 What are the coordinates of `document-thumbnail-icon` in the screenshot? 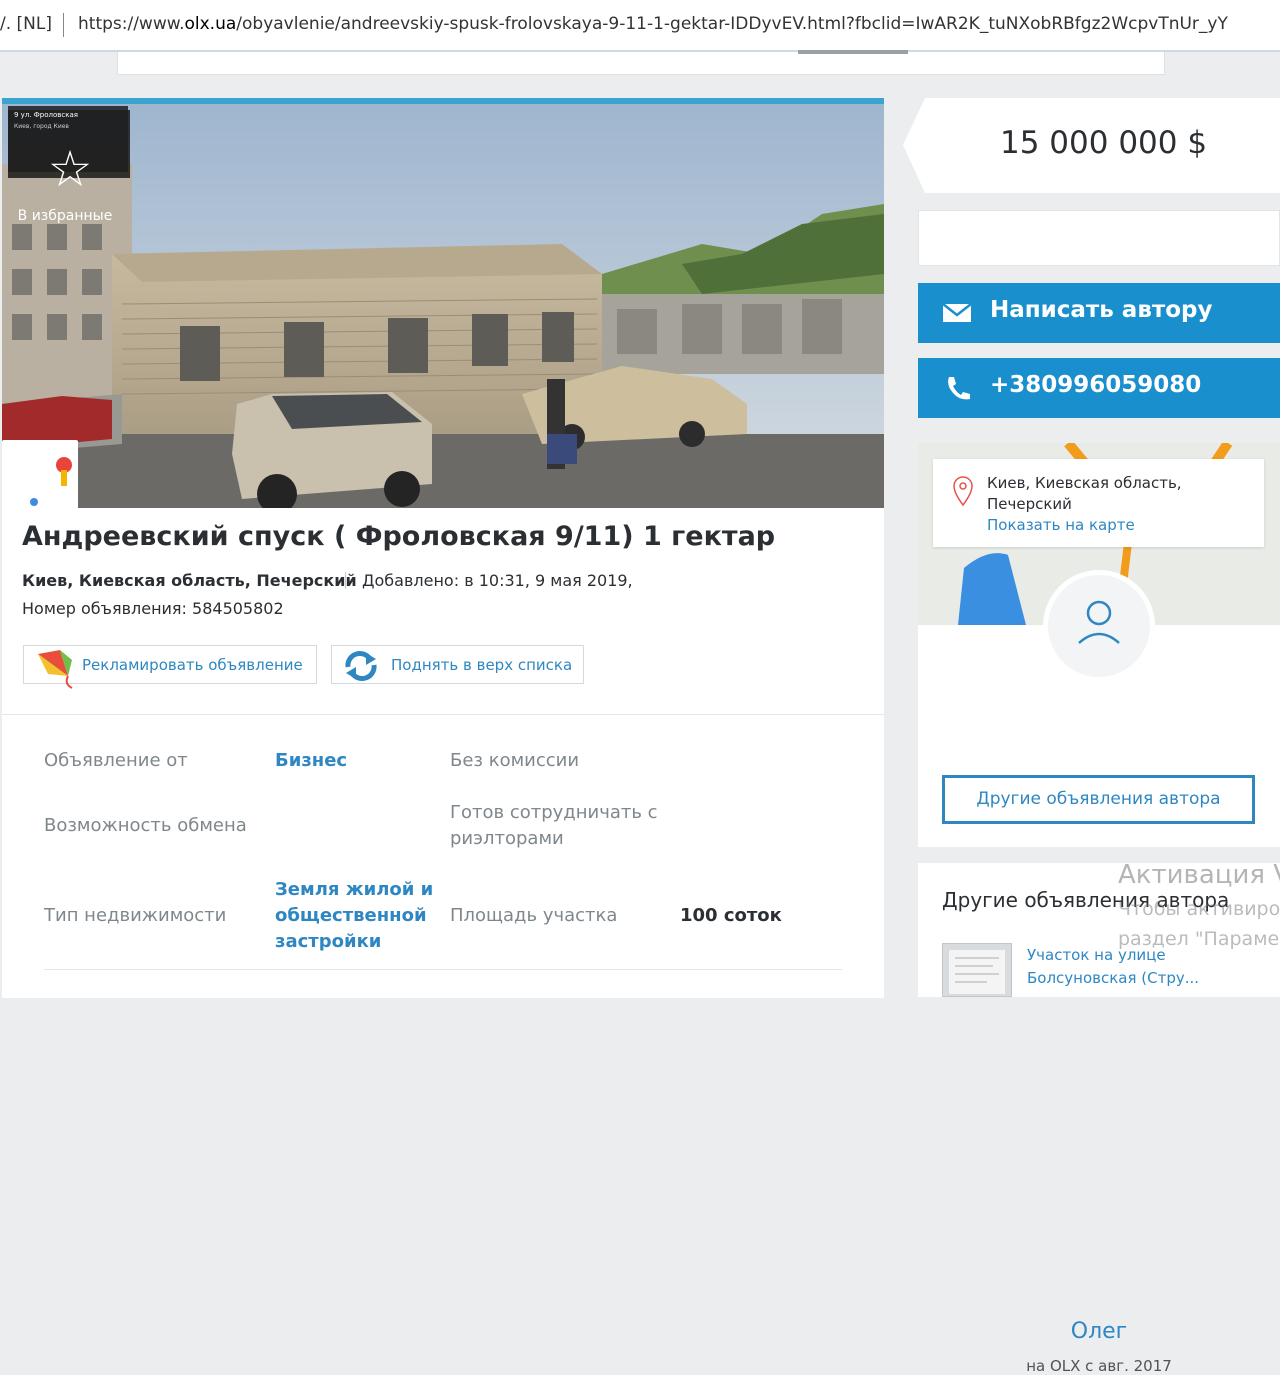 It's located at (977, 972).